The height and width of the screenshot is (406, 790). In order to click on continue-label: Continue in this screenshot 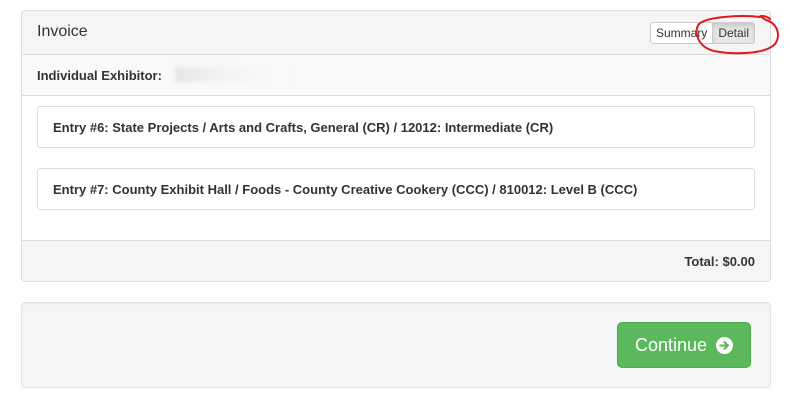, I will do `click(671, 344)`.